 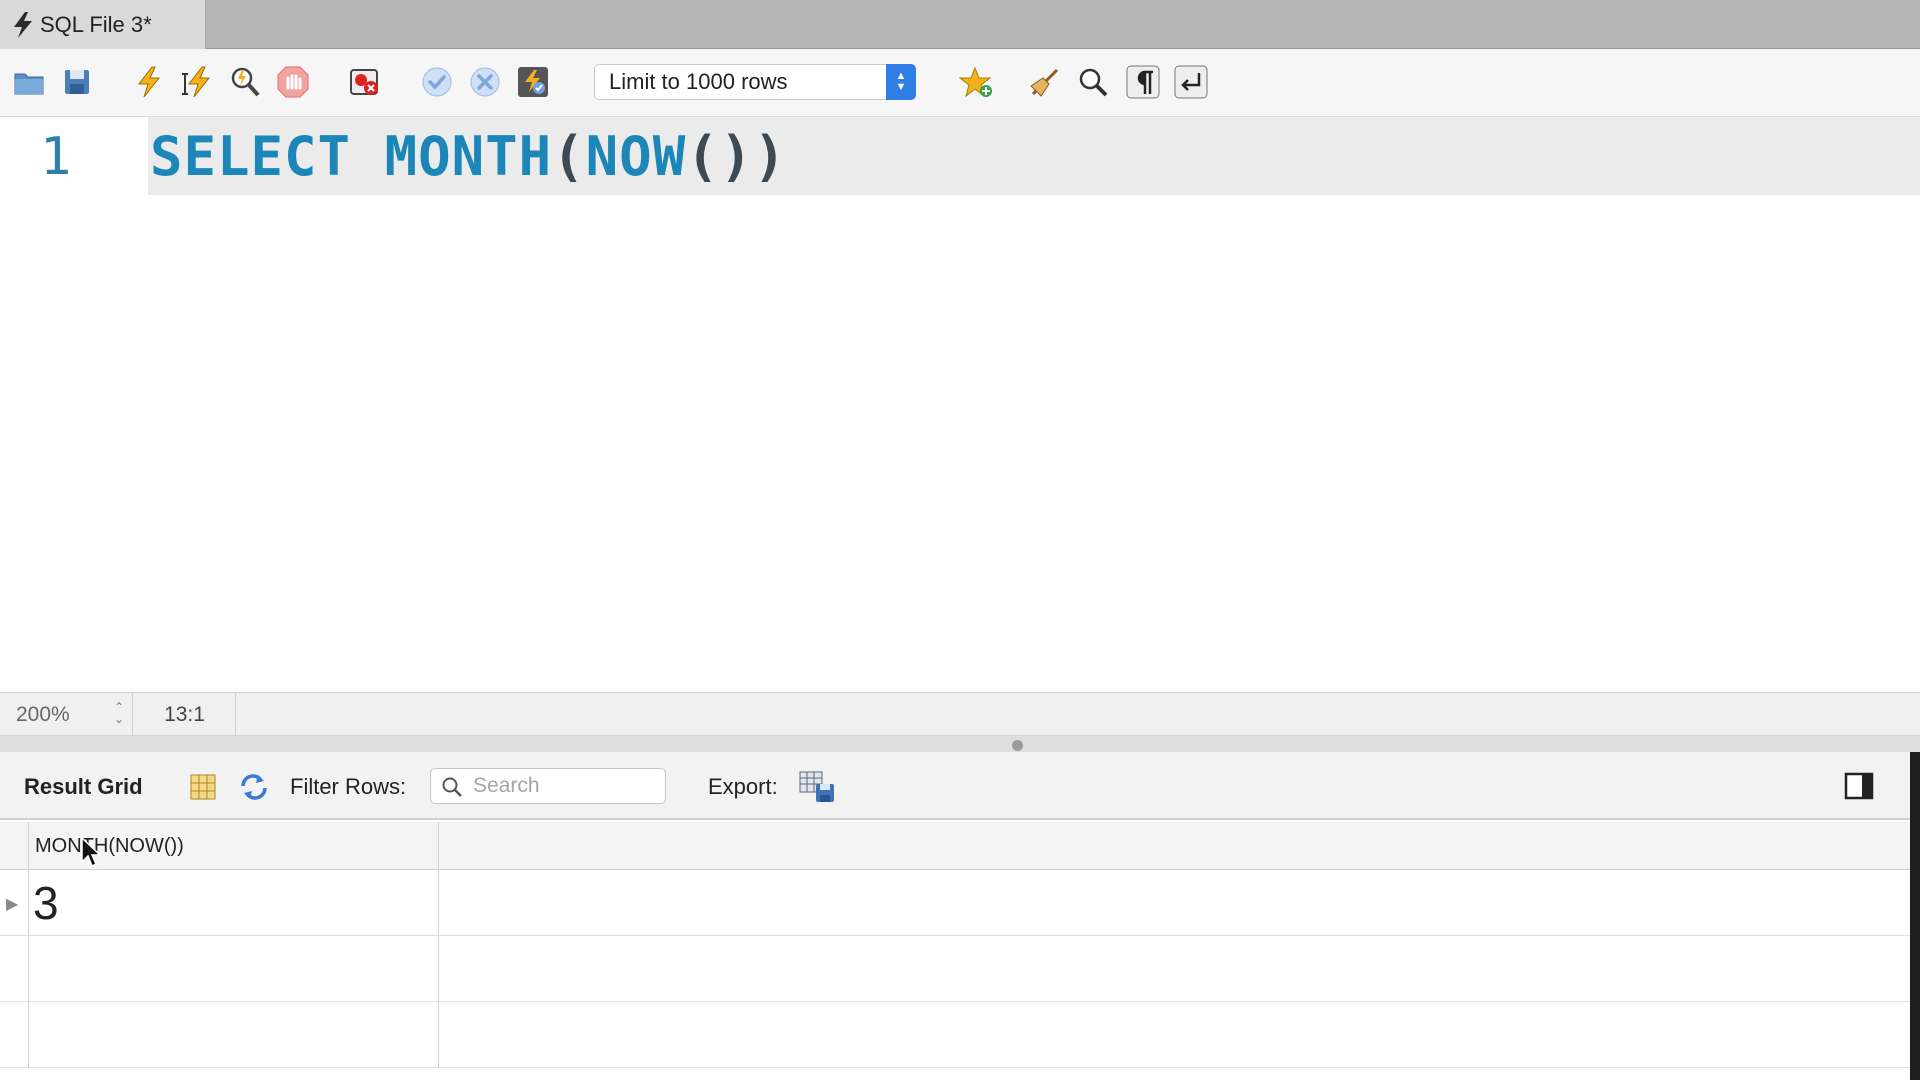 I want to click on grid-header-row: MONTH(NOW()), so click(x=955, y=846).